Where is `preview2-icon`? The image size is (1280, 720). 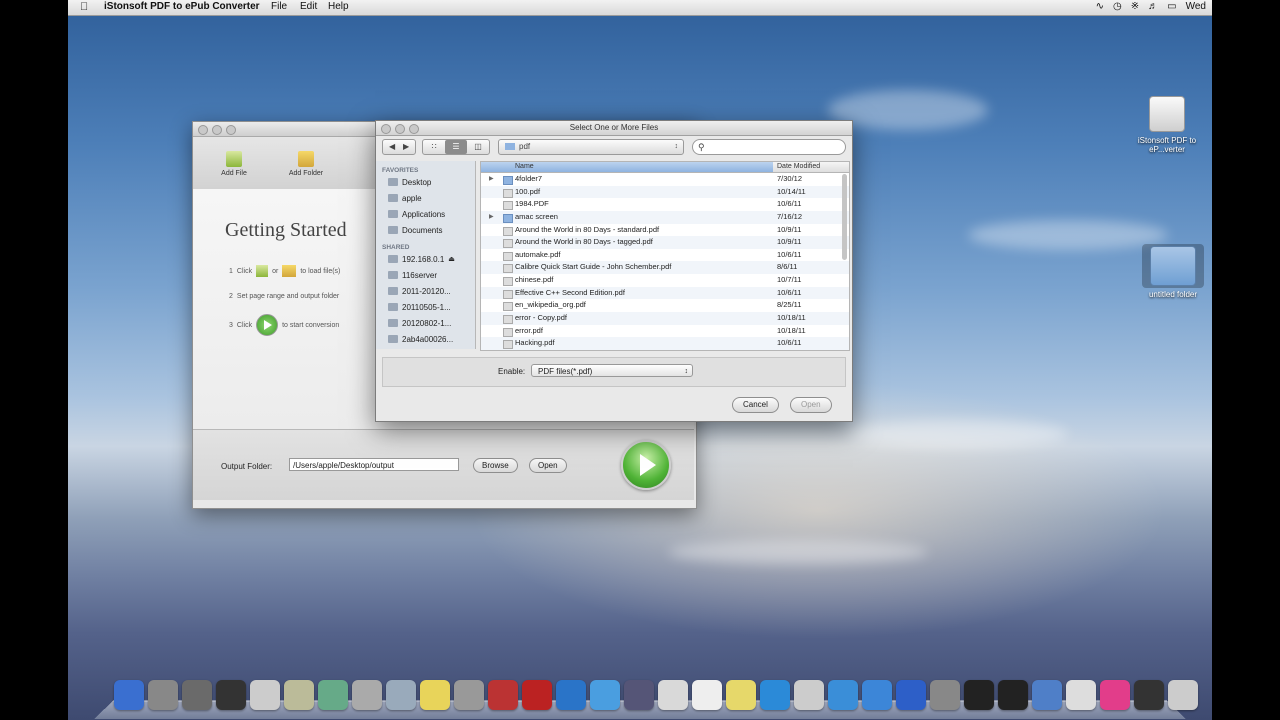
preview2-icon is located at coordinates (809, 695).